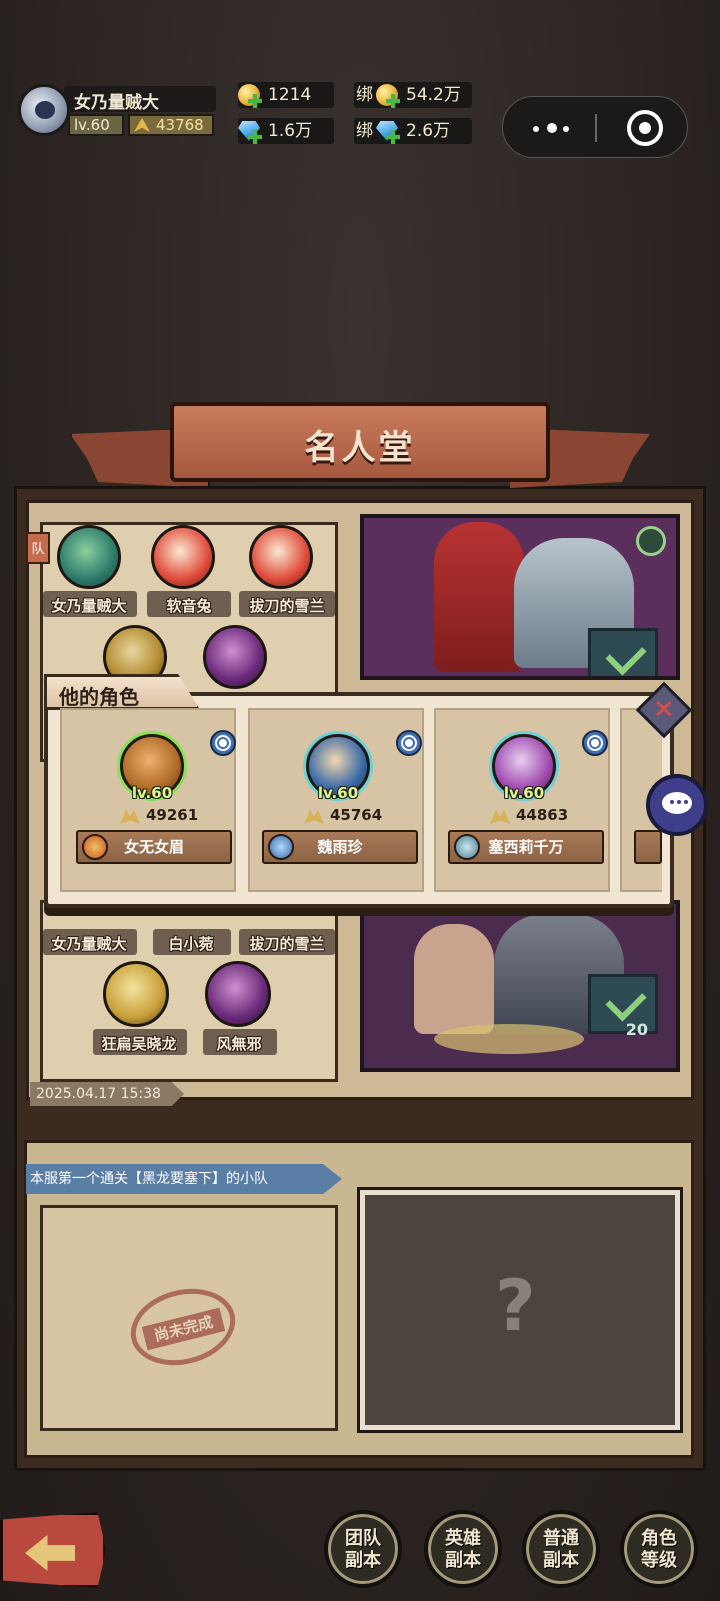  I want to click on nav-label: 英雄副本, so click(463, 1549).